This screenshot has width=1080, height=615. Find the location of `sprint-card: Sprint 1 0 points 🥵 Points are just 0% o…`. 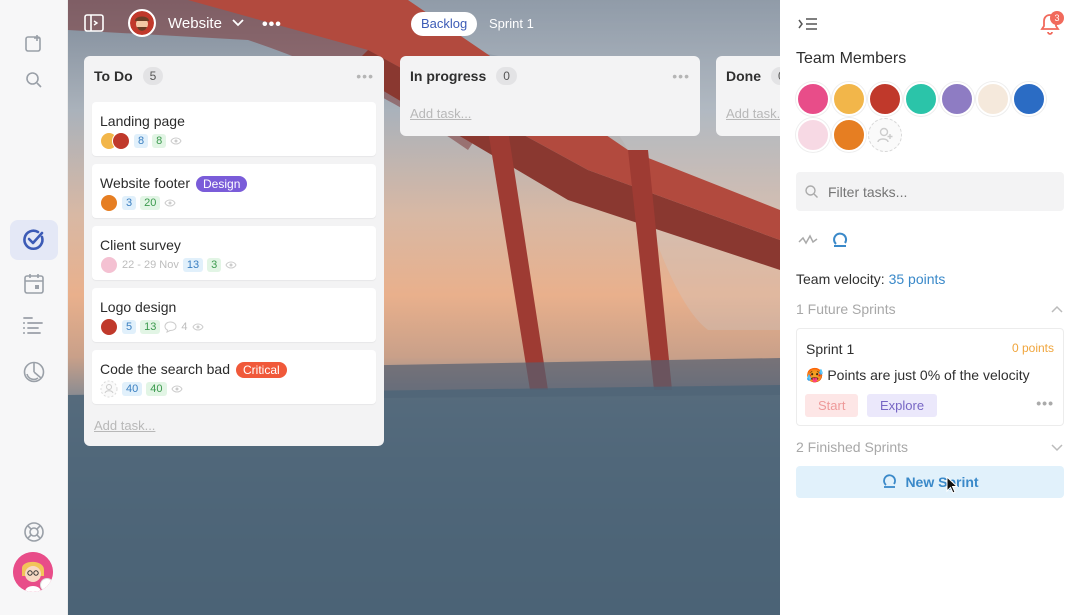

sprint-card: Sprint 1 0 points 🥵 Points are just 0% o… is located at coordinates (930, 377).